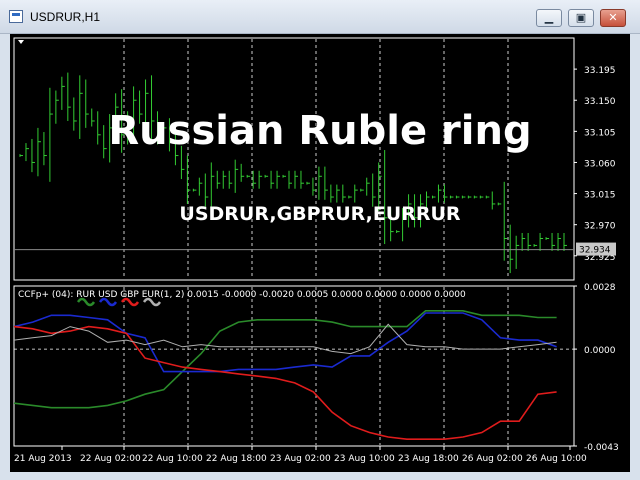 This screenshot has height=480, width=640. I want to click on restore-button: ▣, so click(581, 18).